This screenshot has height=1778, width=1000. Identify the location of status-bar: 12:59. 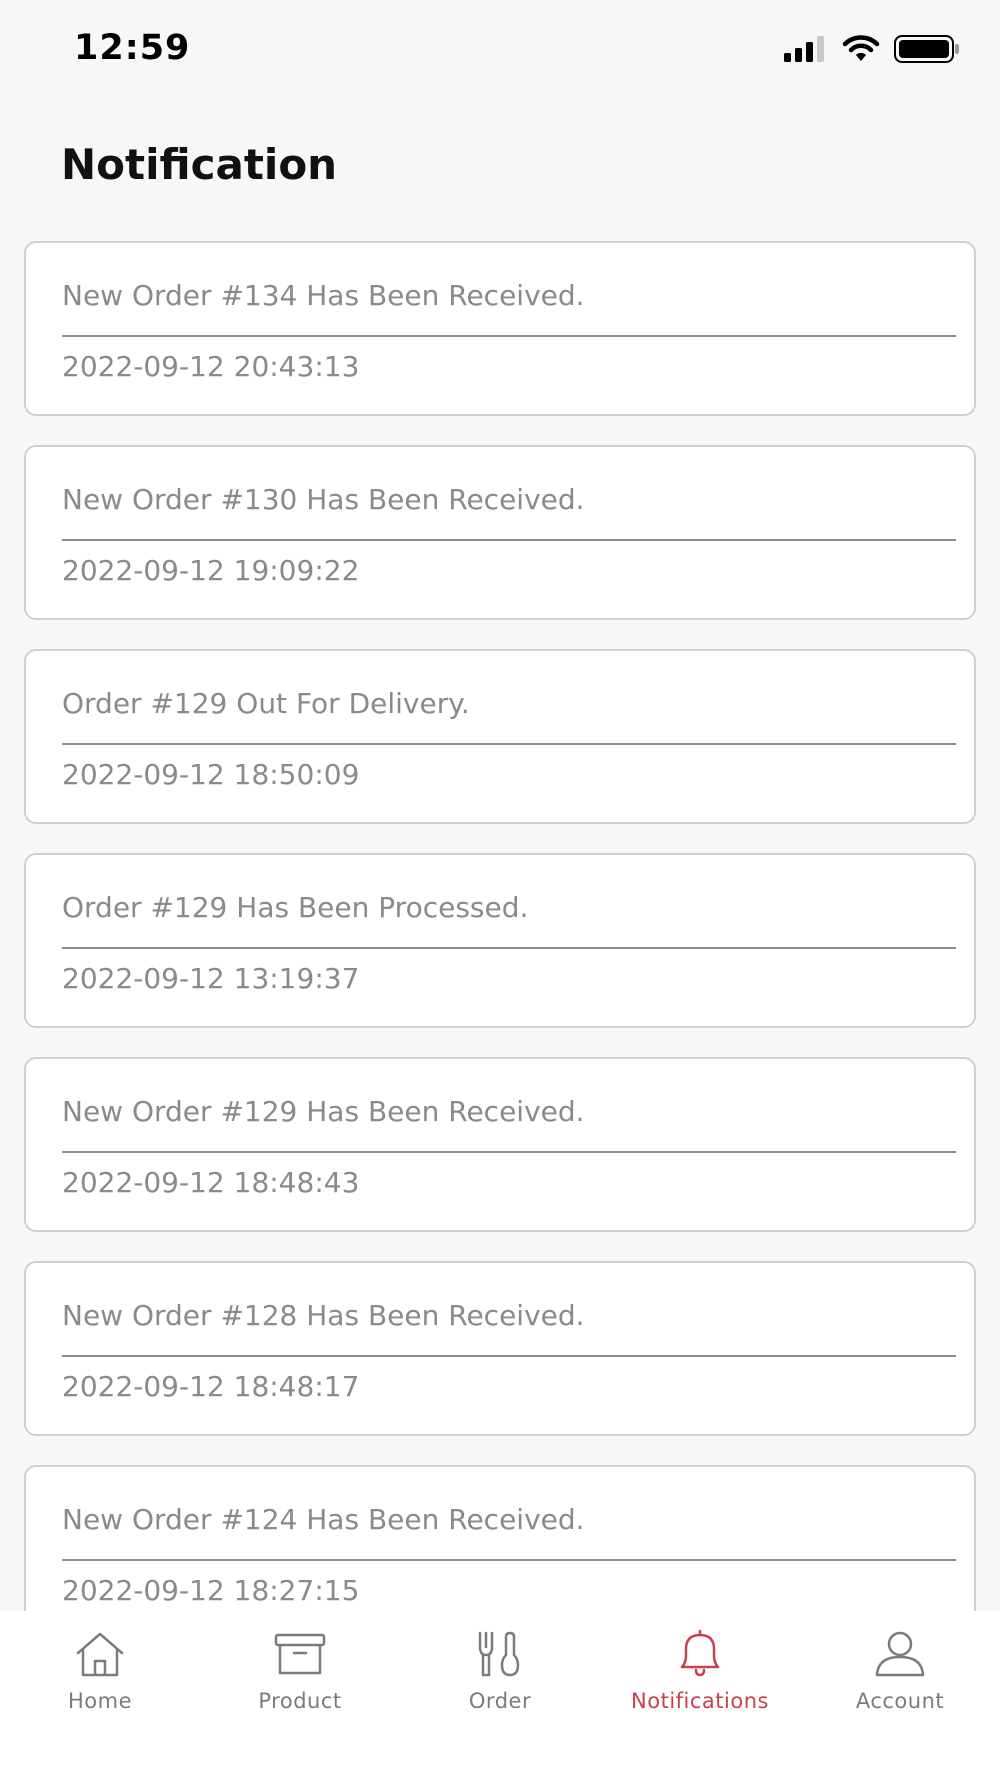
(500, 50).